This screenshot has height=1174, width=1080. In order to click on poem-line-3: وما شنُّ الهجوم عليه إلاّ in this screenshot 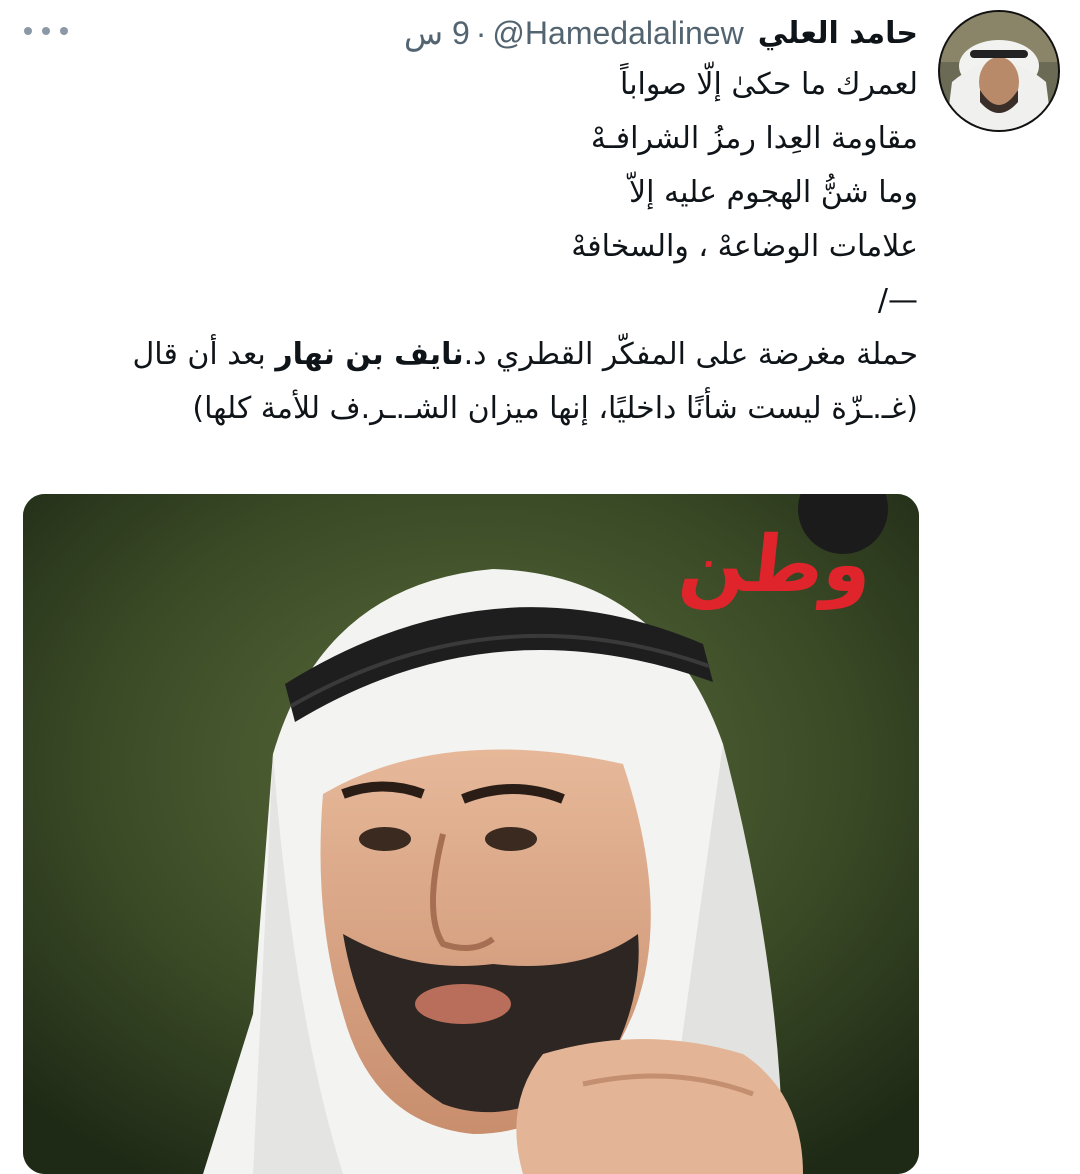, I will do `click(773, 192)`.